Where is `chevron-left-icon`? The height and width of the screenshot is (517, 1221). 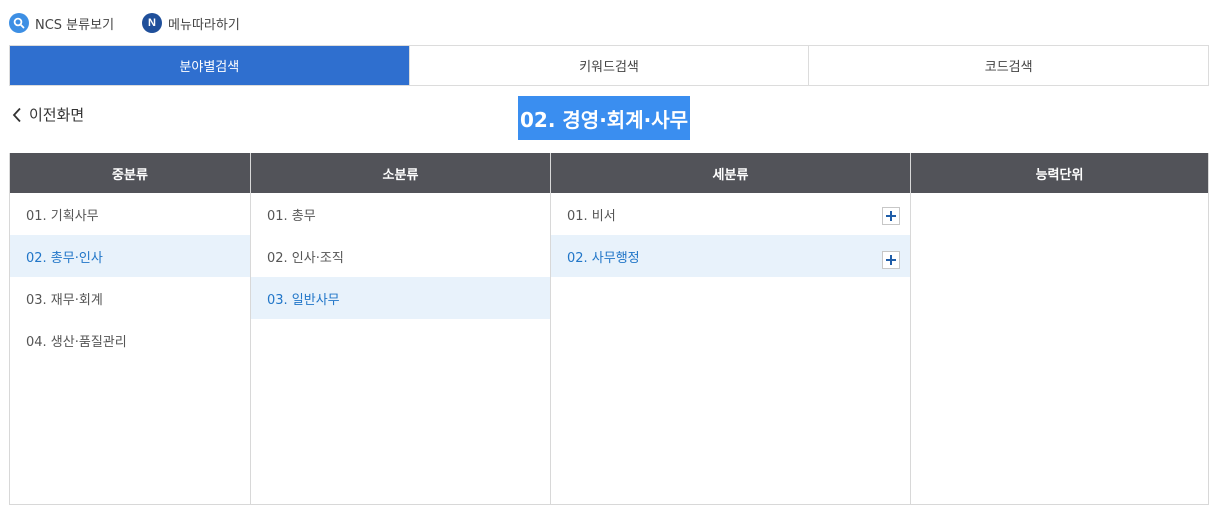
chevron-left-icon is located at coordinates (16, 114).